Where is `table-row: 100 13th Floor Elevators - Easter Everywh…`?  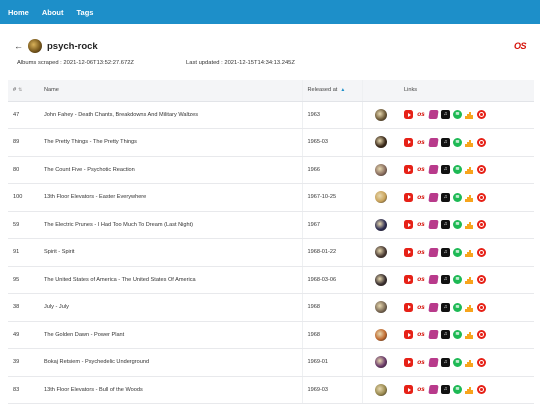 table-row: 100 13th Floor Elevators - Easter Everywh… is located at coordinates (271, 197).